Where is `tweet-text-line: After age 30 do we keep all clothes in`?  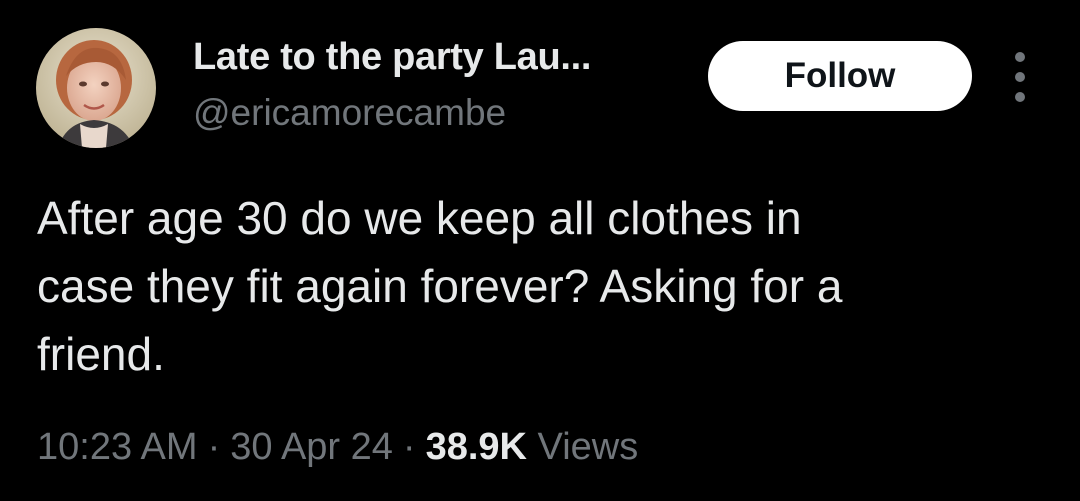 tweet-text-line: After age 30 do we keep all clothes in is located at coordinates (419, 218).